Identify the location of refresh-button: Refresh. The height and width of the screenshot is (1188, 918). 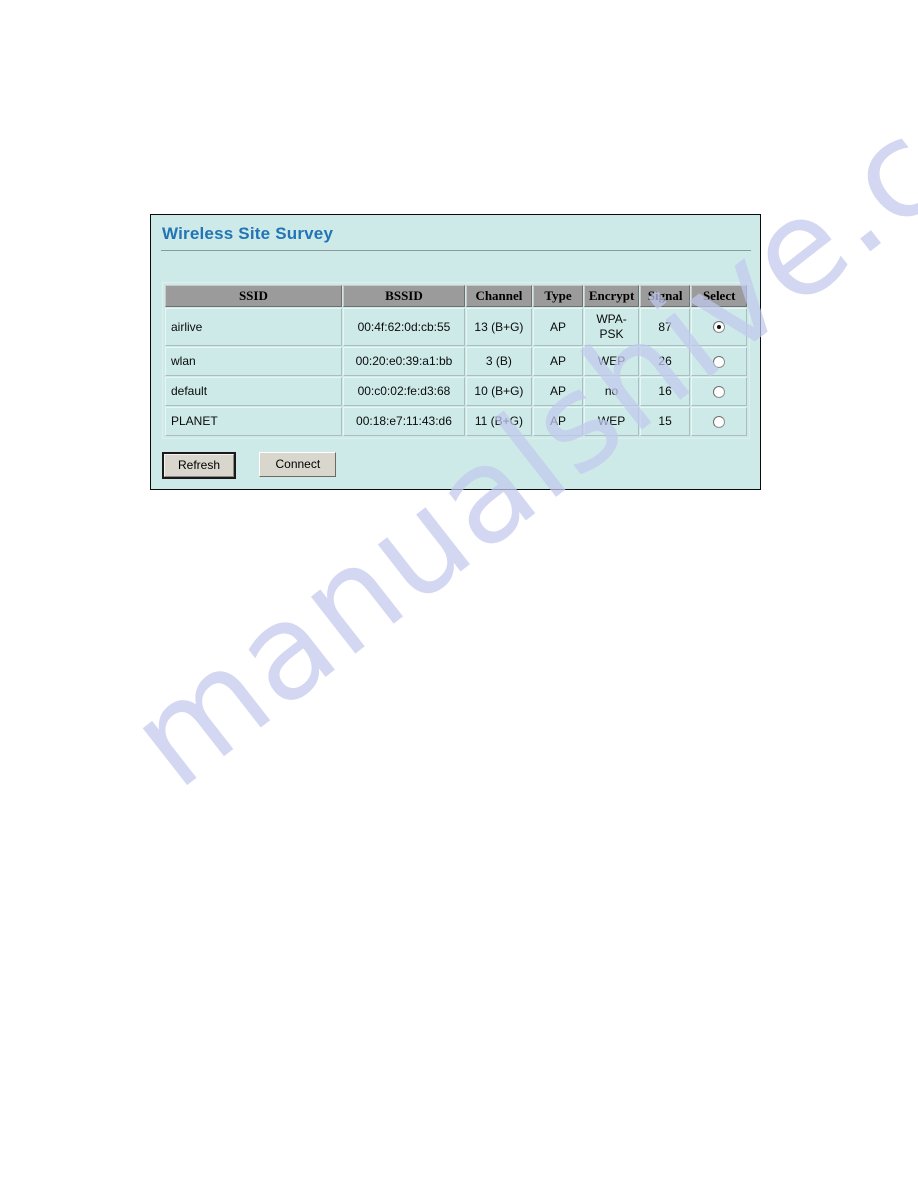
(199, 465).